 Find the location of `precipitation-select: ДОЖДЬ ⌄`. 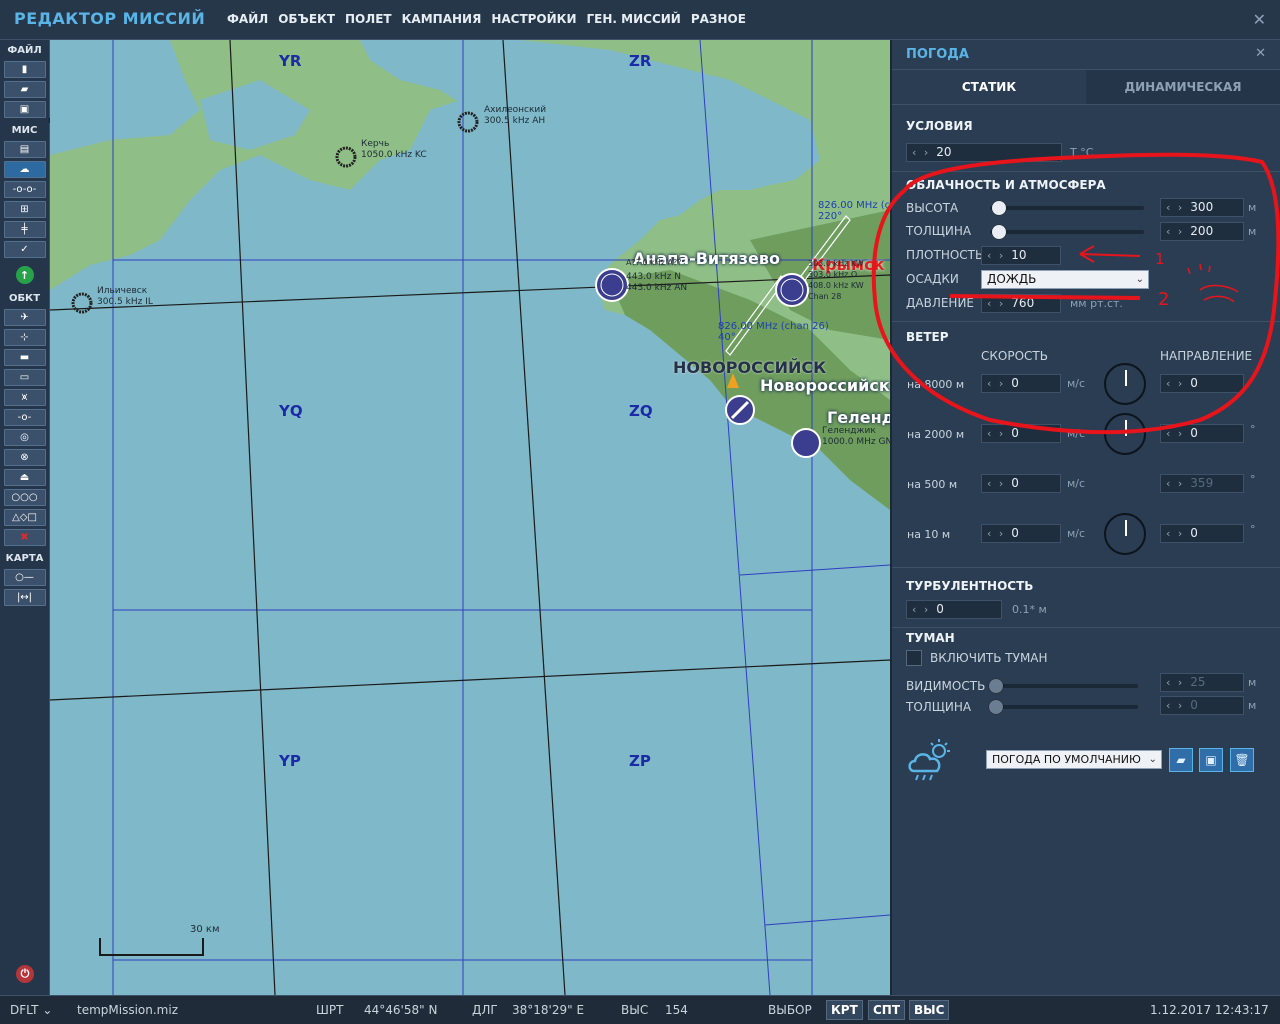

precipitation-select: ДОЖДЬ ⌄ is located at coordinates (1065, 279).